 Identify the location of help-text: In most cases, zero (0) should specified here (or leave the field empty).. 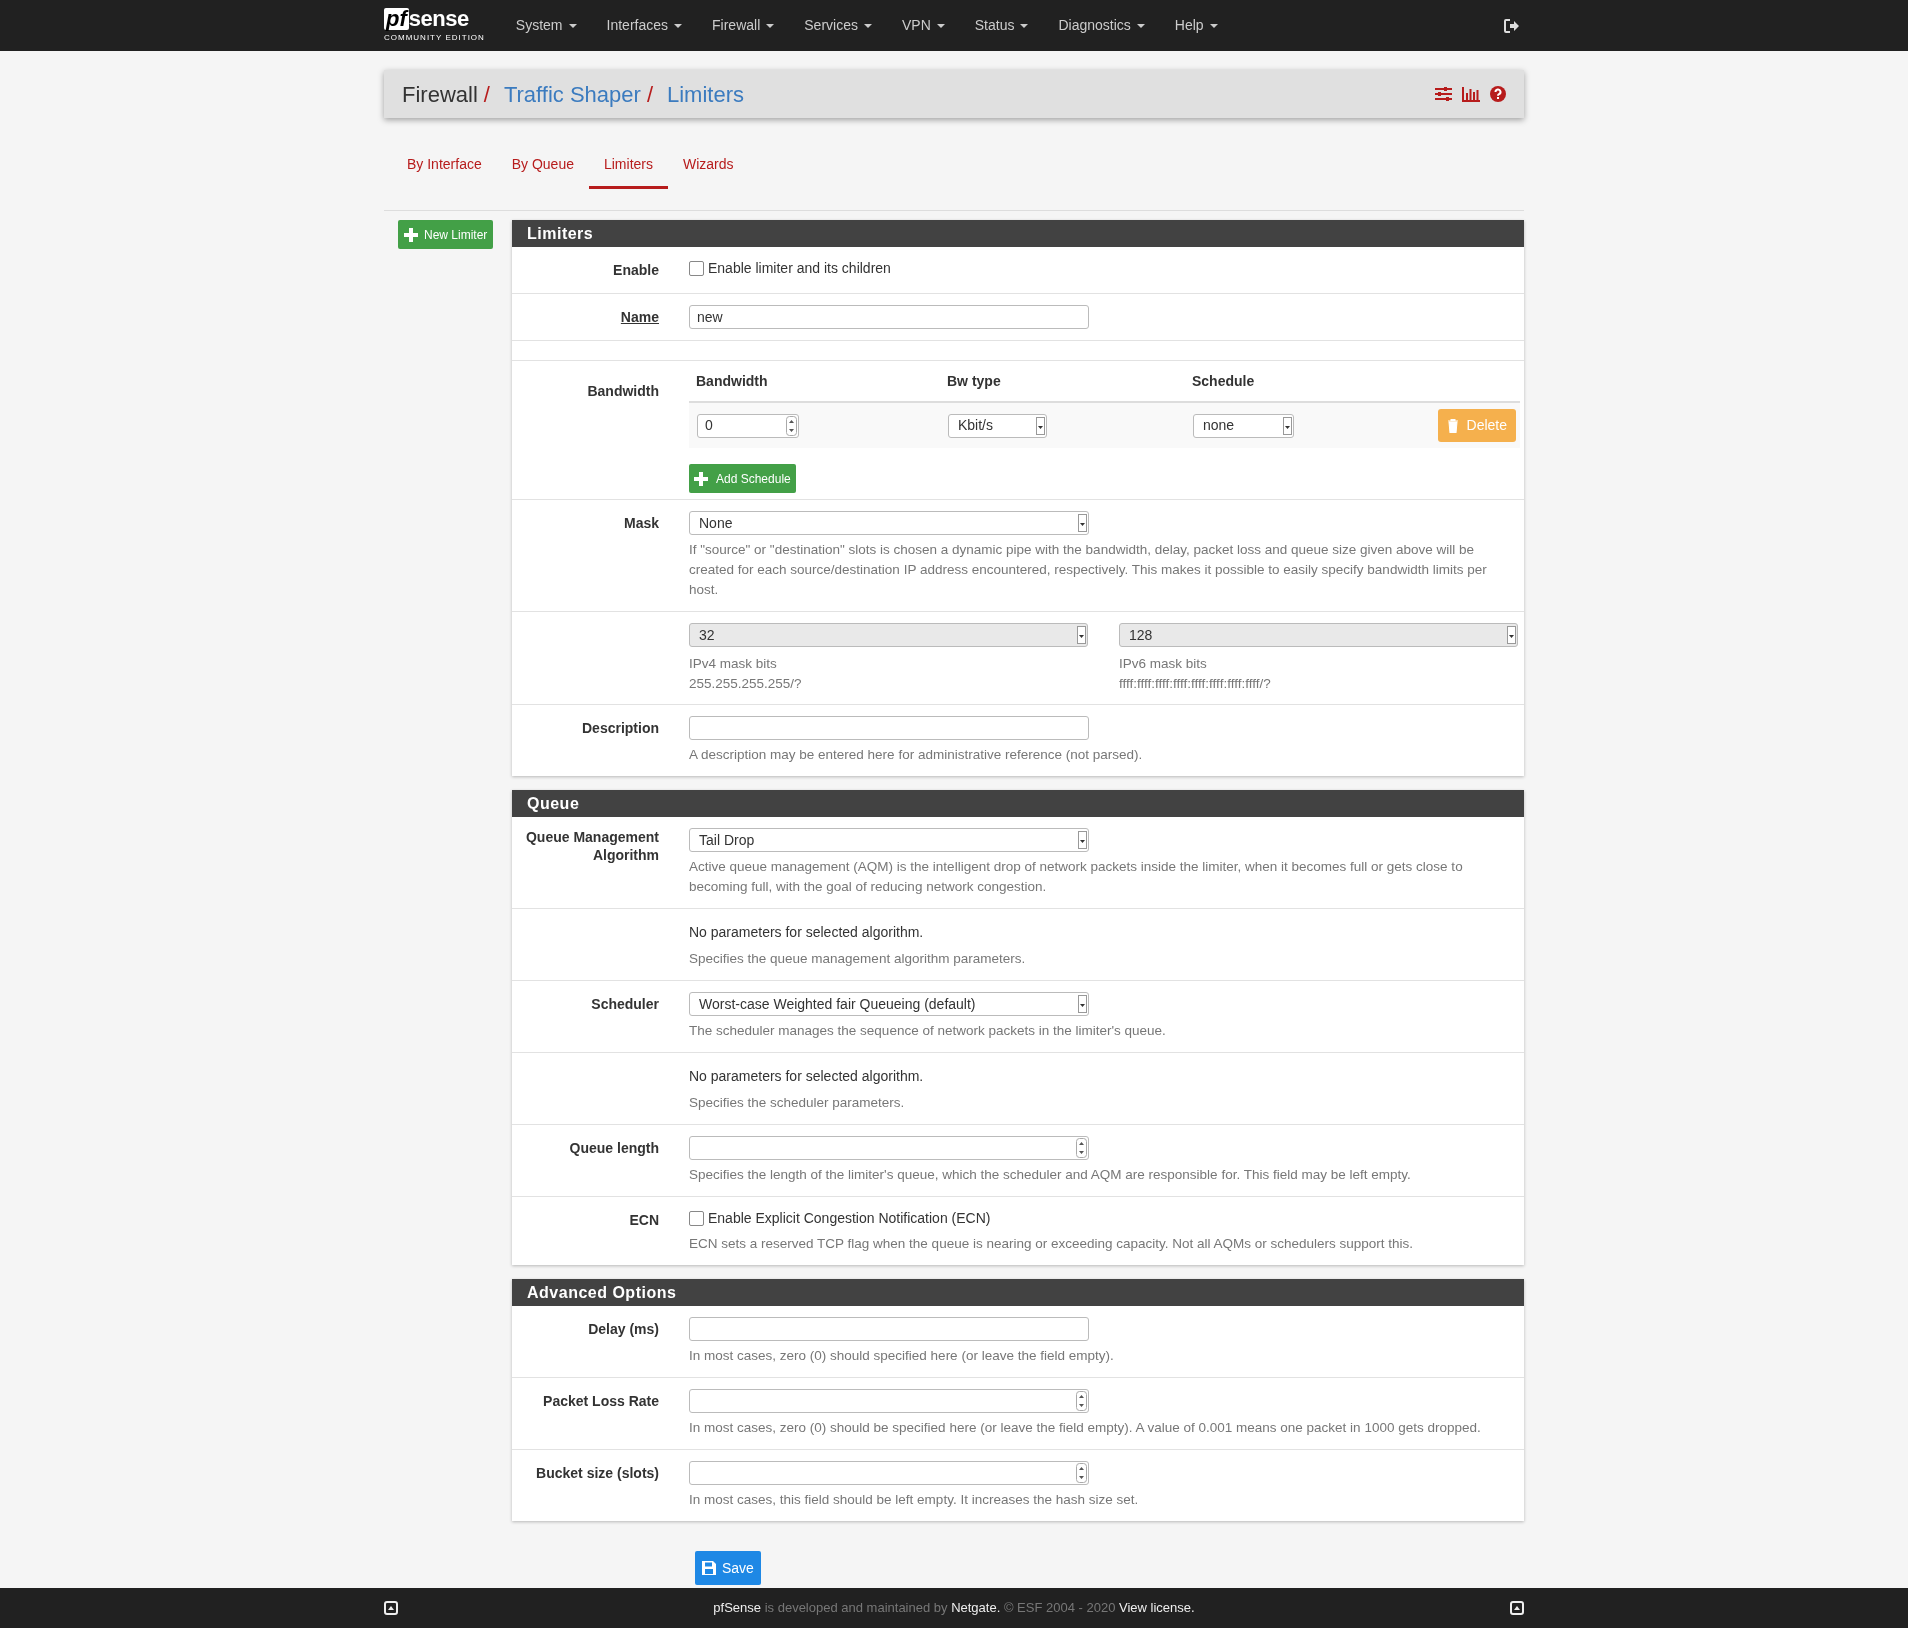
(902, 1356).